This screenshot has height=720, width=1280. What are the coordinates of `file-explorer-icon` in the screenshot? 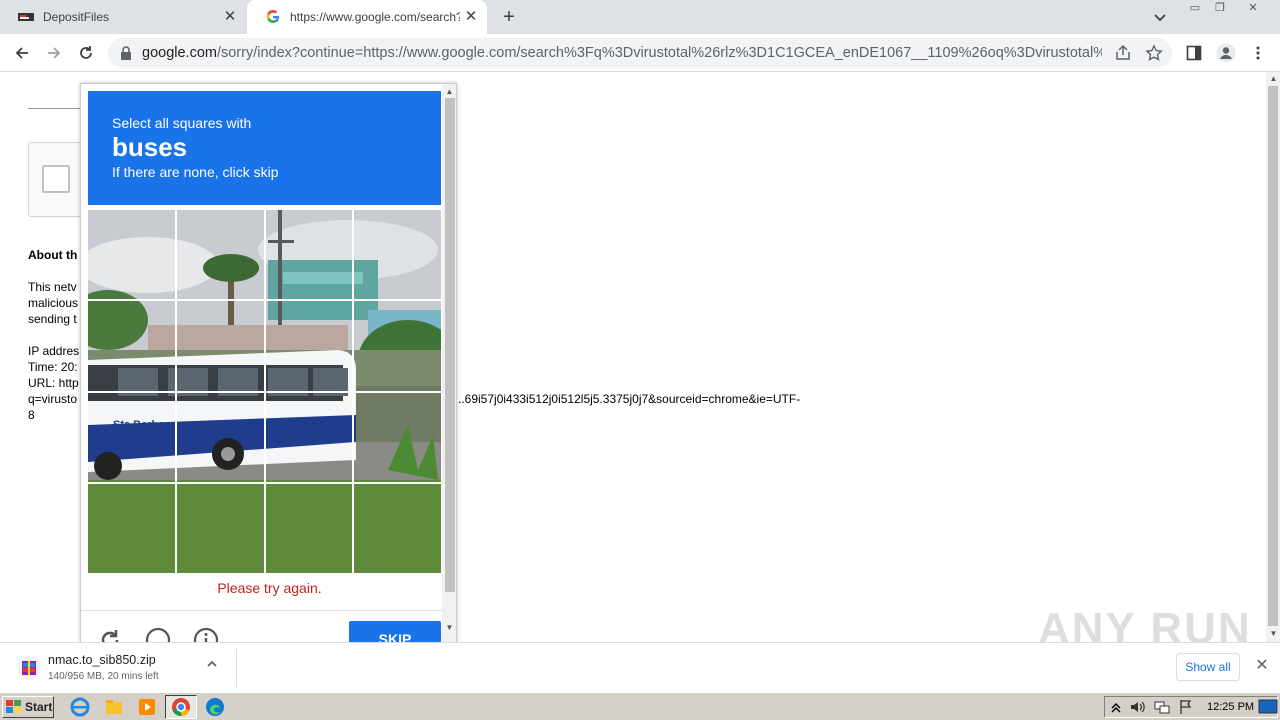 It's located at (114, 707).